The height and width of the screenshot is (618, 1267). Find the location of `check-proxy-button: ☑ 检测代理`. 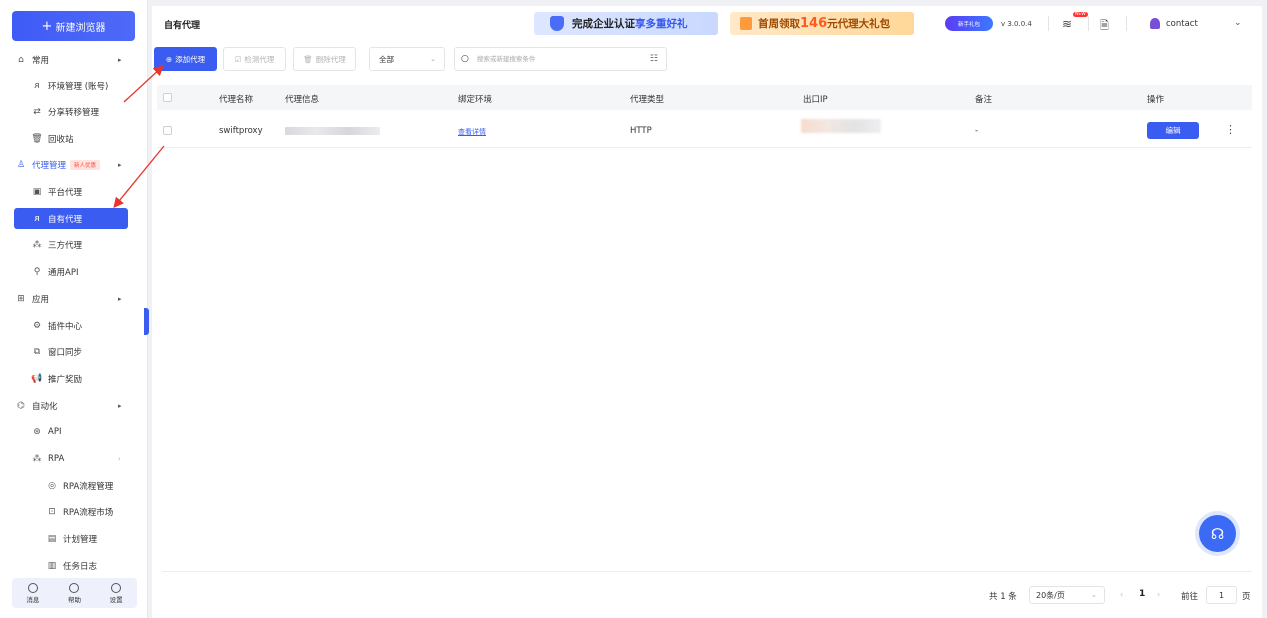

check-proxy-button: ☑ 检测代理 is located at coordinates (254, 59).